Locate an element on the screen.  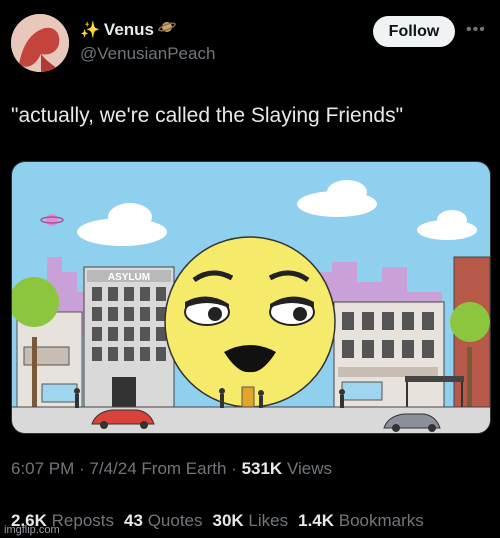
likes-stat: 30K Likes is located at coordinates (251, 521).